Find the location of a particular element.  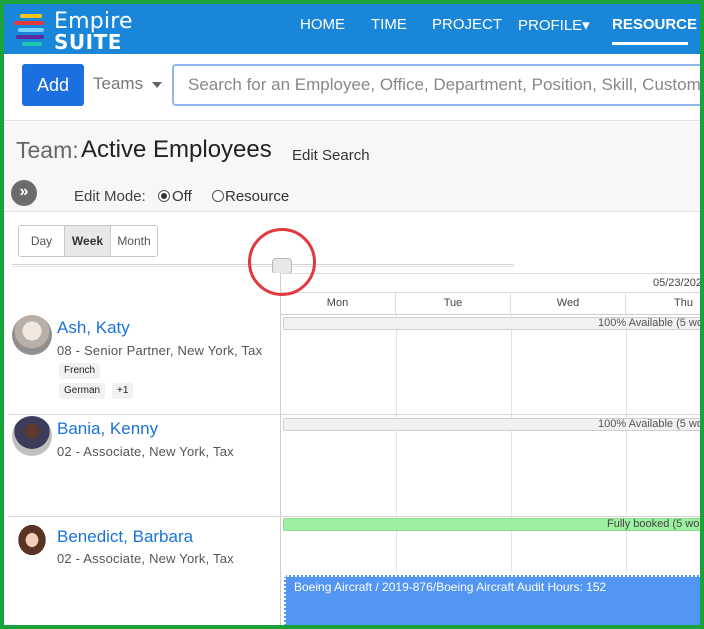

week-start-date: 05/23/202 is located at coordinates (677, 283).